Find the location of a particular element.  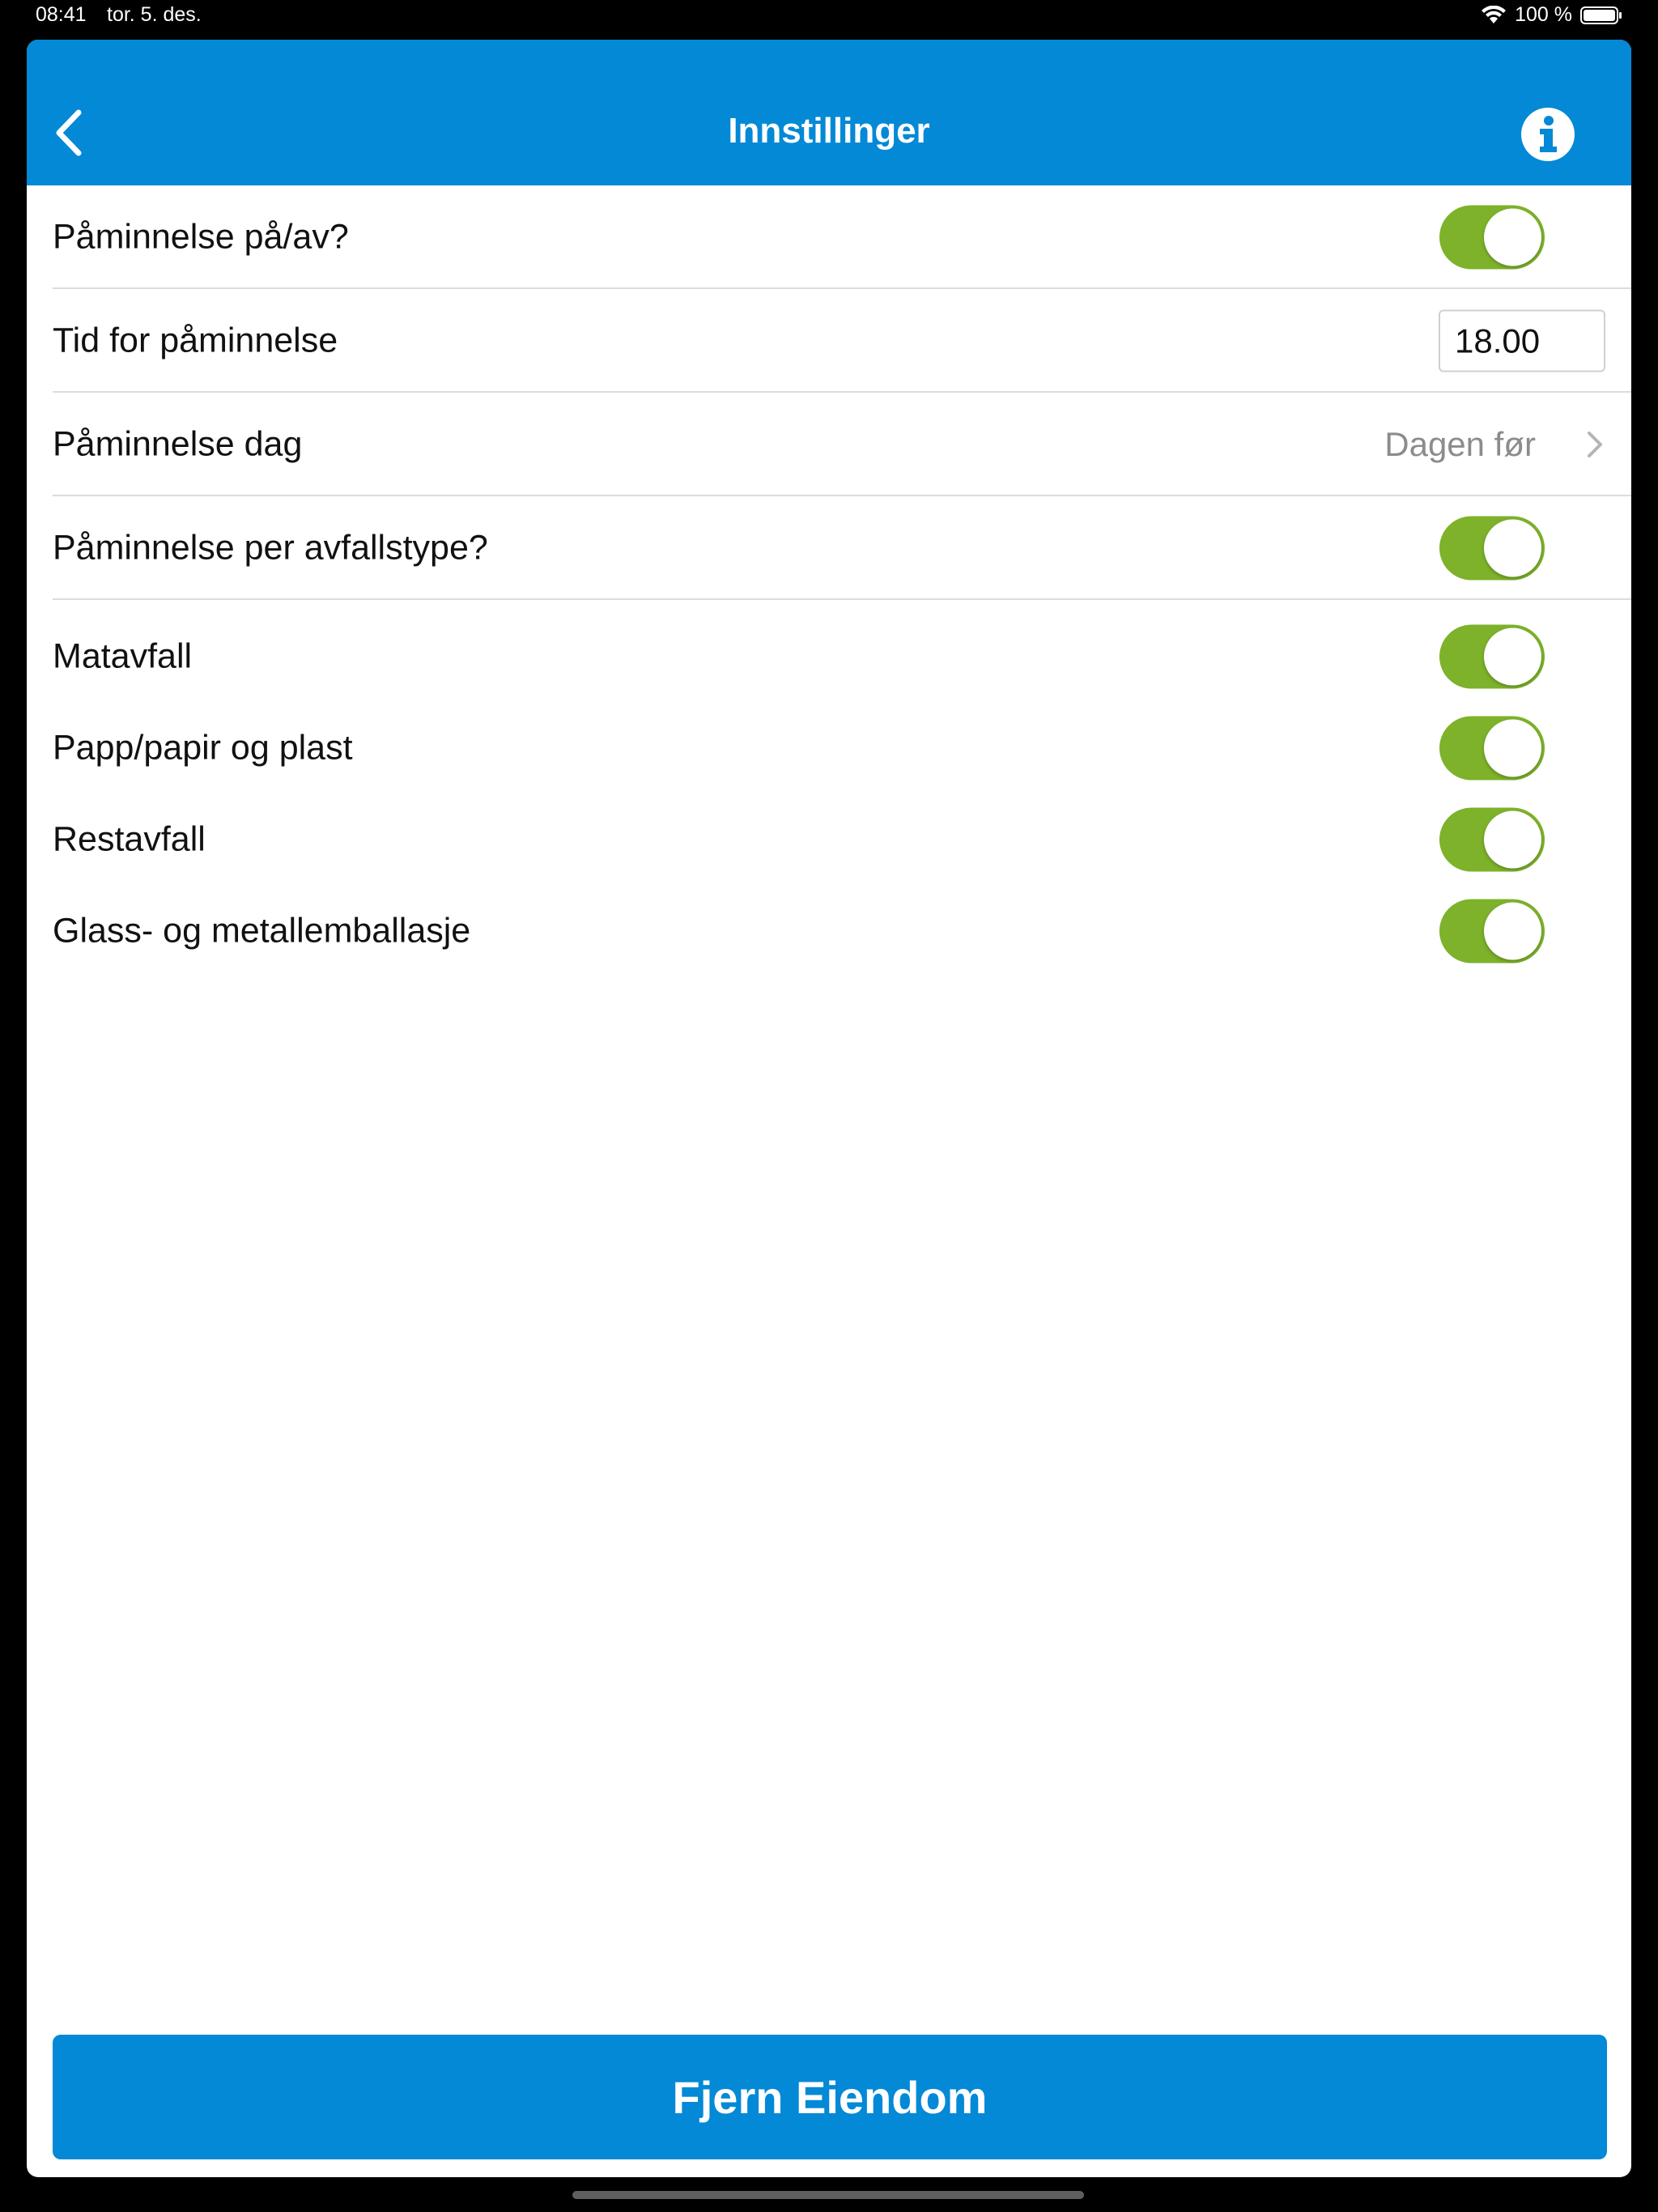

info-button is located at coordinates (1548, 135).